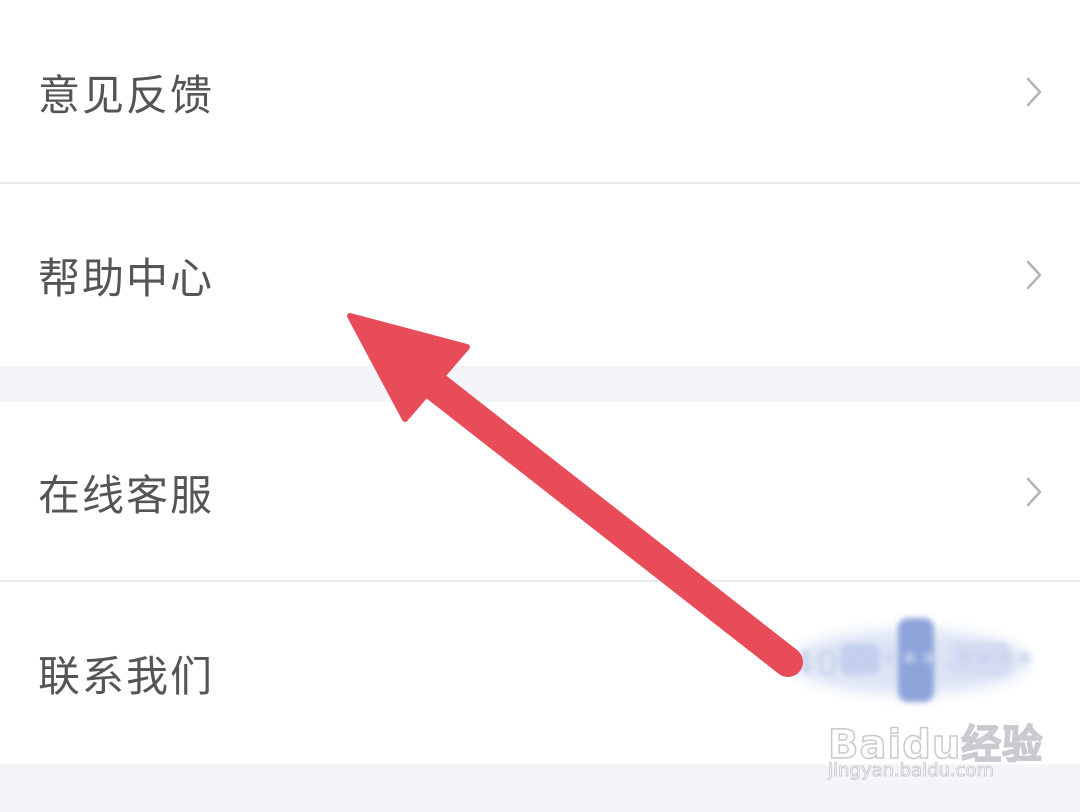 The image size is (1080, 812). Describe the element at coordinates (935, 745) in the screenshot. I see `baidu-jingyan-watermark: Baidu经验 jingyan.baidu.com` at that location.